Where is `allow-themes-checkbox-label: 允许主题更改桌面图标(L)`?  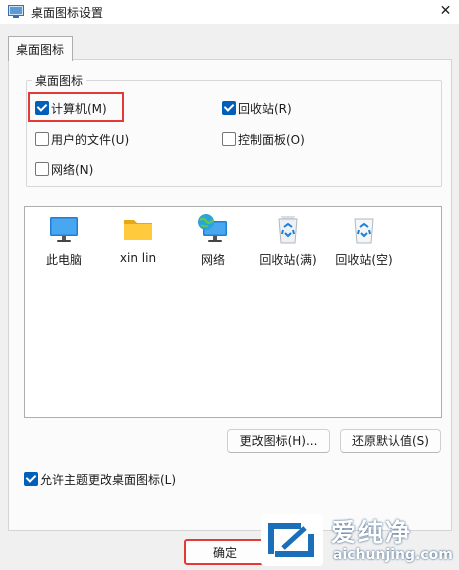 allow-themes-checkbox-label: 允许主题更改桌面图标(L) is located at coordinates (108, 479).